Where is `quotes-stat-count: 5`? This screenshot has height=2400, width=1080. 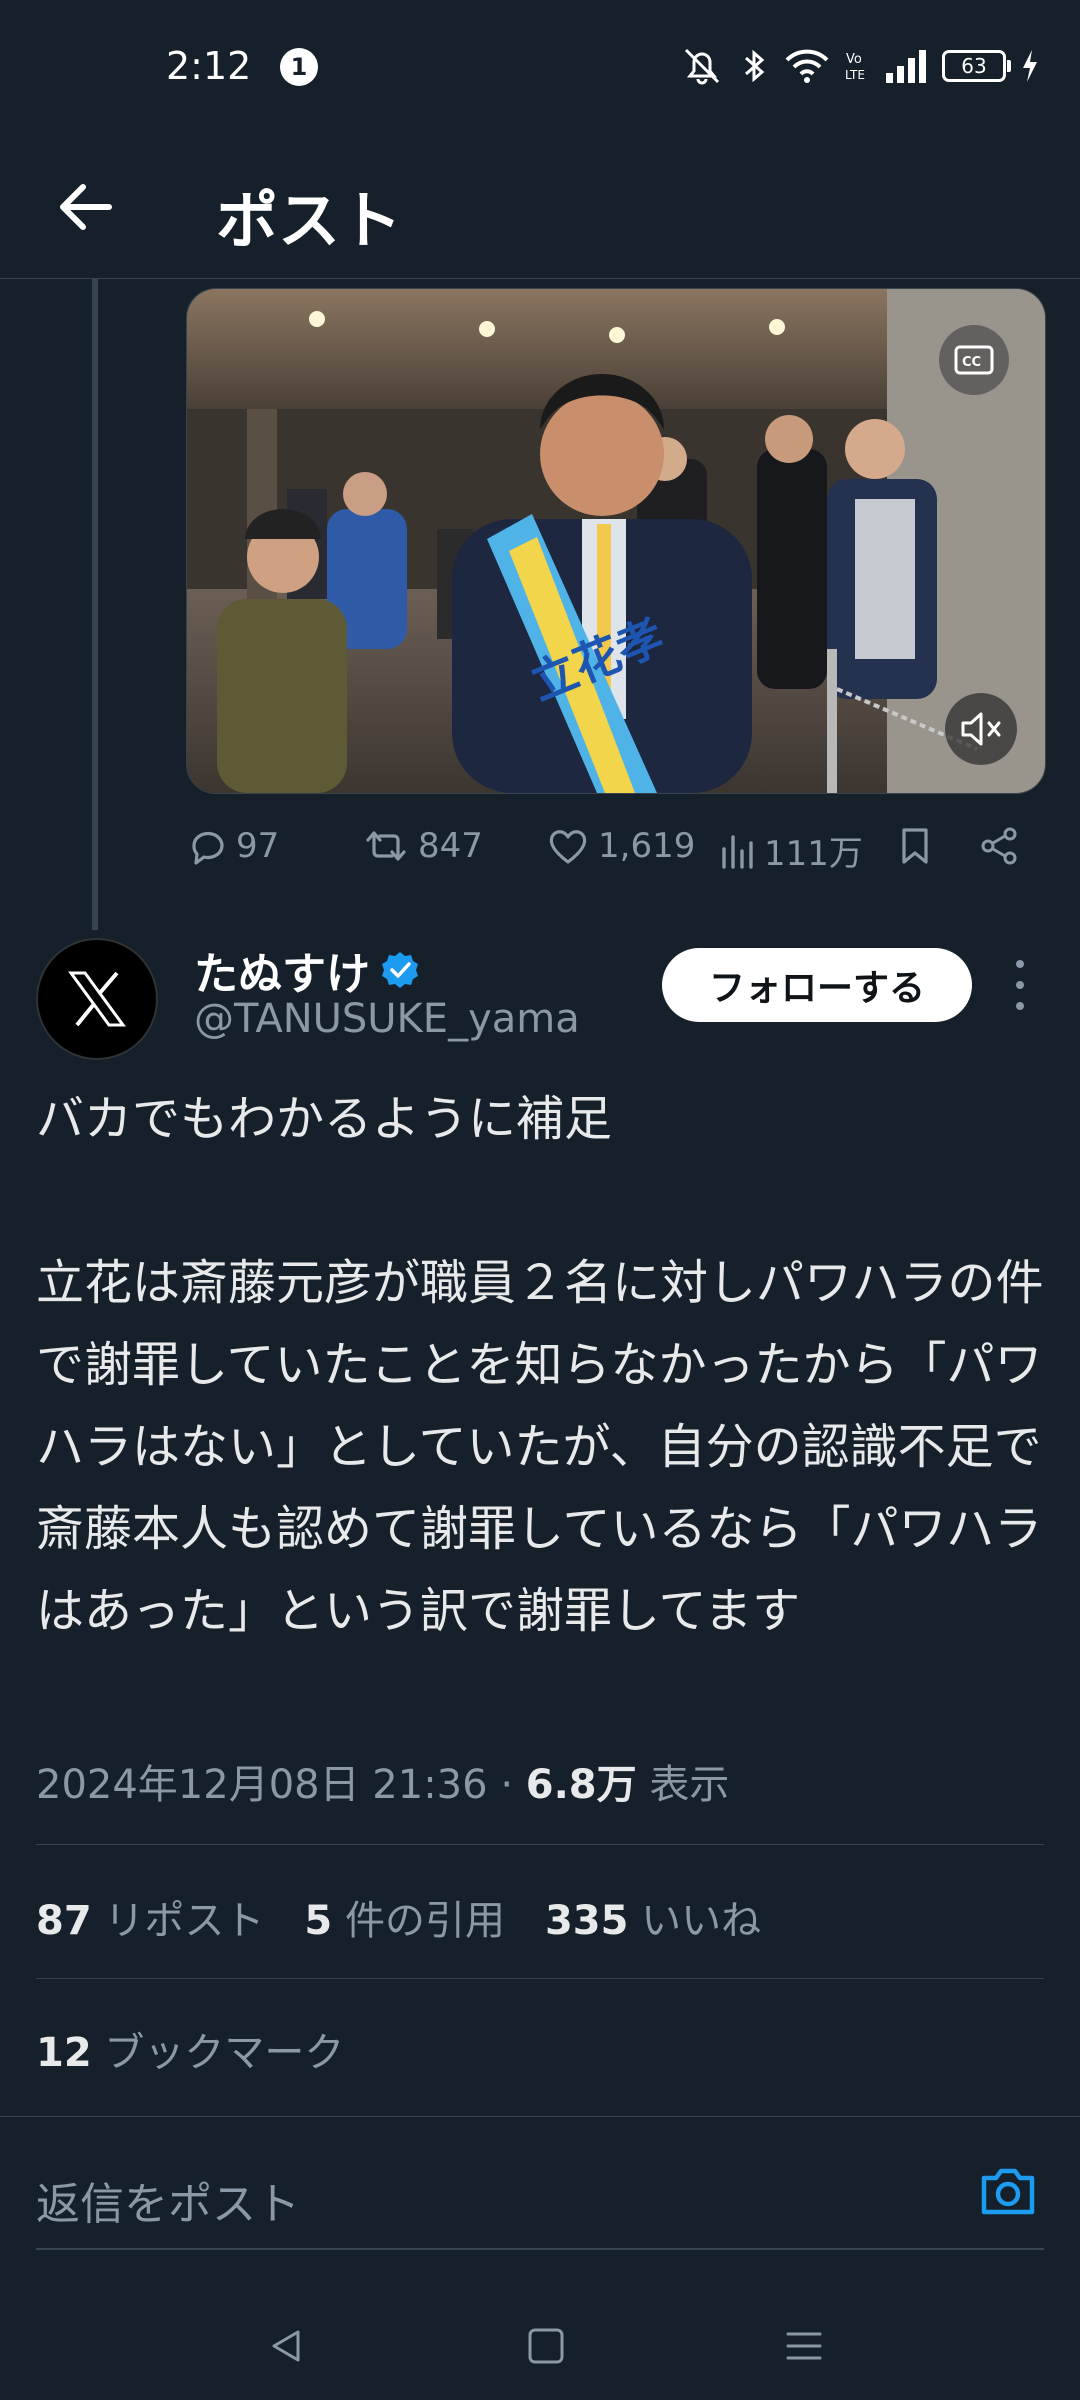 quotes-stat-count: 5 is located at coordinates (318, 1921).